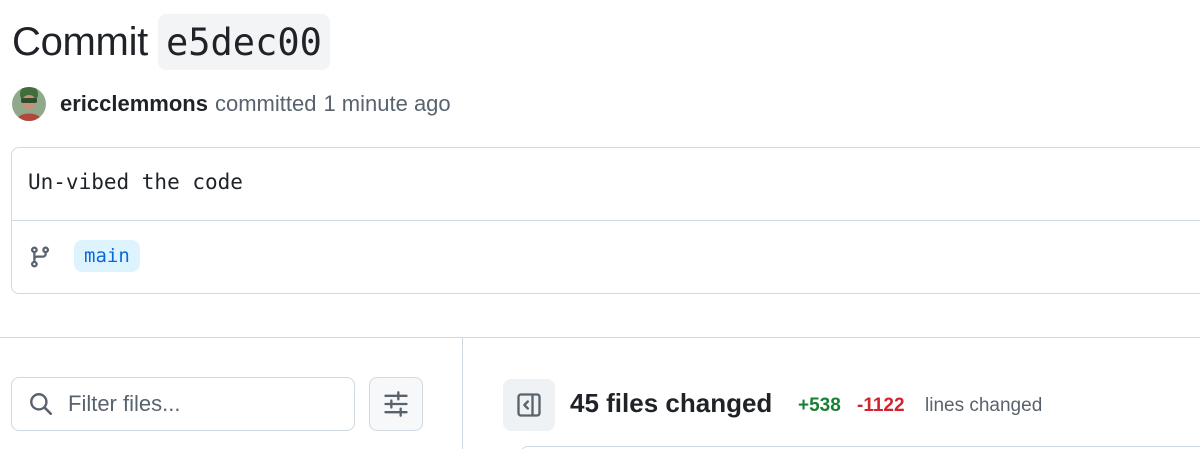 The width and height of the screenshot is (1200, 449). What do you see at coordinates (671, 403) in the screenshot?
I see `files-changed-title: 45 files changed` at bounding box center [671, 403].